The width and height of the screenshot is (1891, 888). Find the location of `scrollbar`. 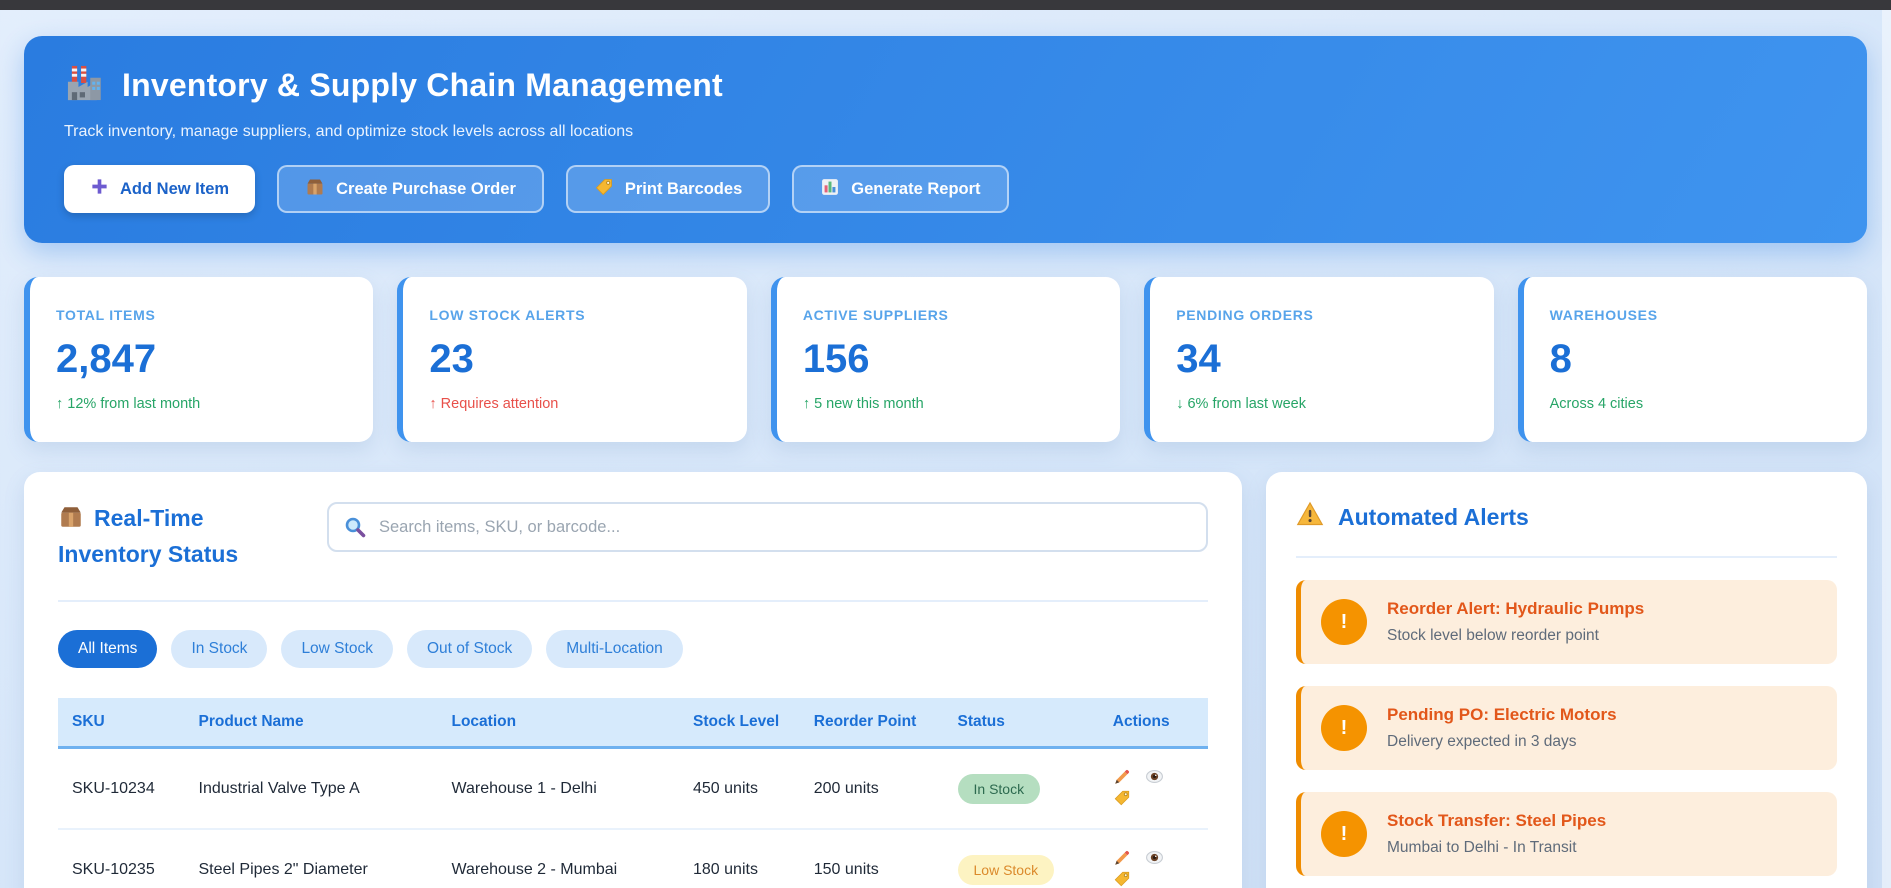

scrollbar is located at coordinates (1886, 449).